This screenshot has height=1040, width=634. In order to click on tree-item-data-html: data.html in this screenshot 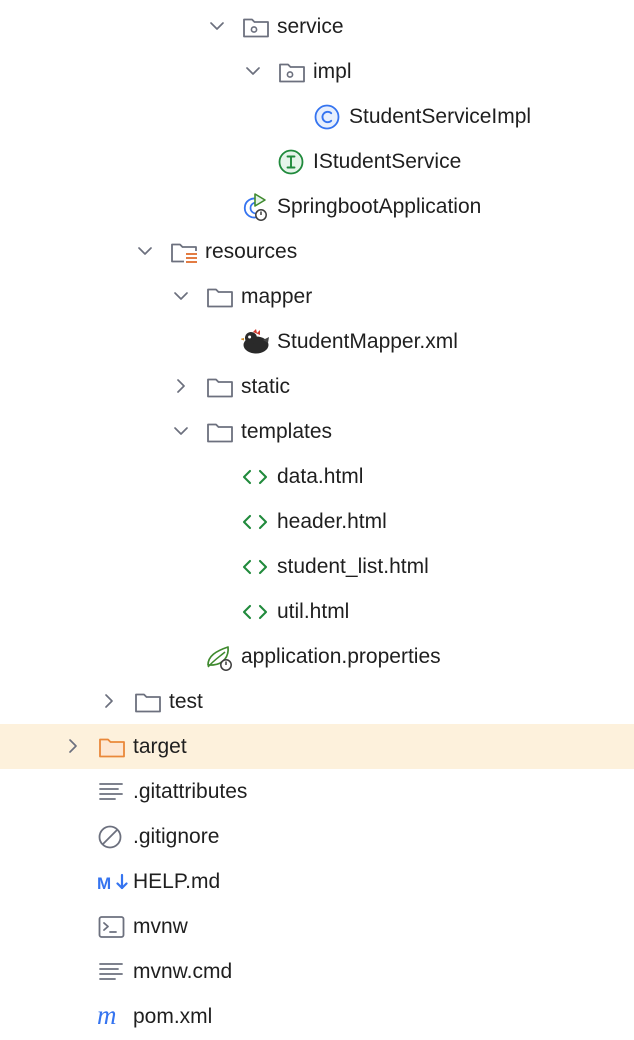, I will do `click(317, 476)`.